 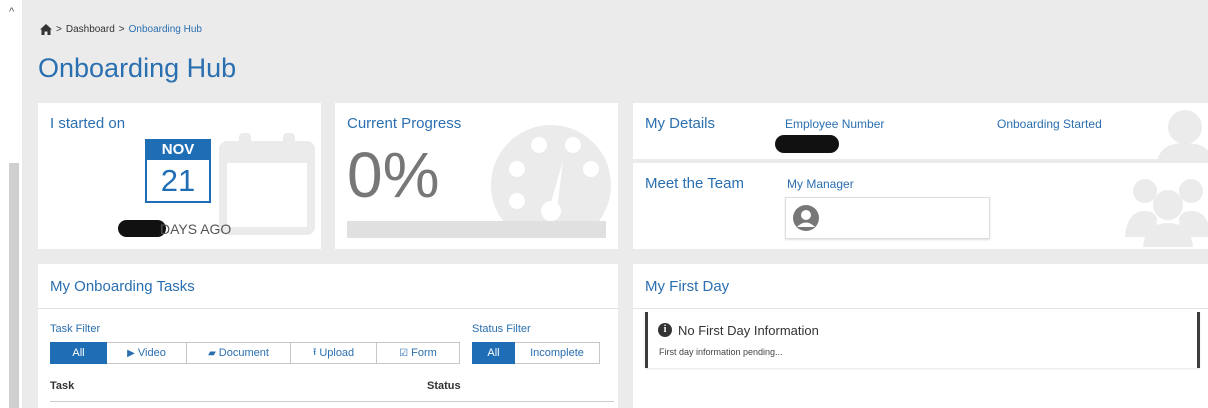 What do you see at coordinates (680, 123) in the screenshot?
I see `details-card-title: My Details` at bounding box center [680, 123].